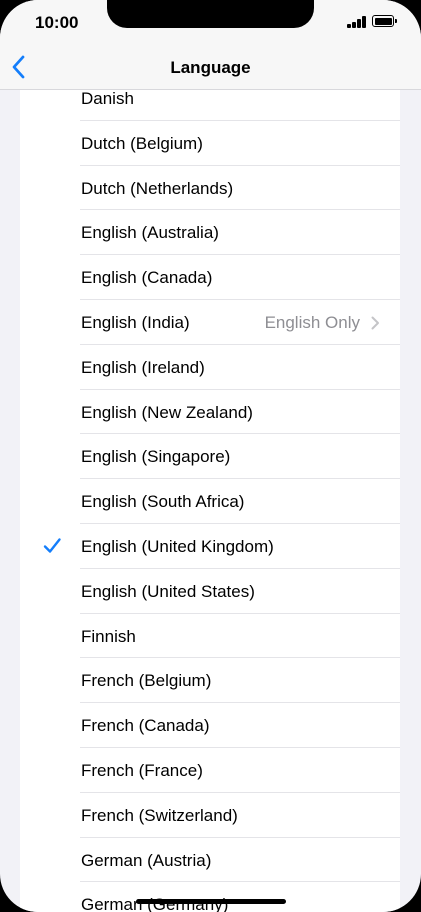  Describe the element at coordinates (210, 14) in the screenshot. I see `device-notch` at that location.